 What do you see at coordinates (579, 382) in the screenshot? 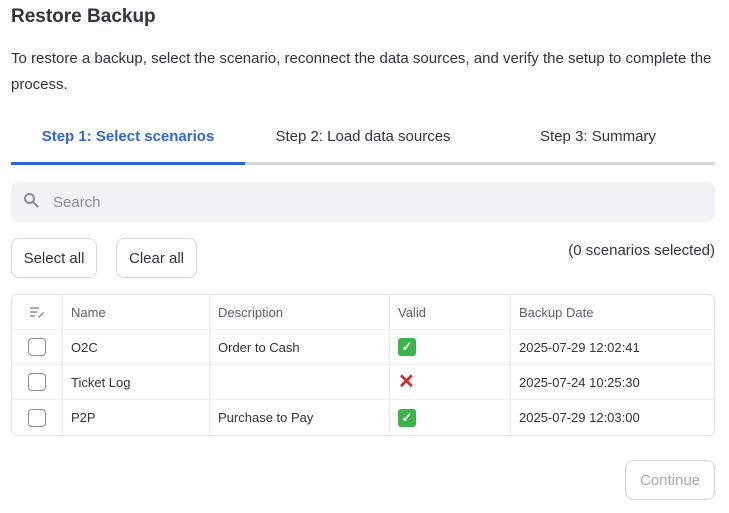
I see `cell-backup-date: 2025-07-24 10:25:30` at bounding box center [579, 382].